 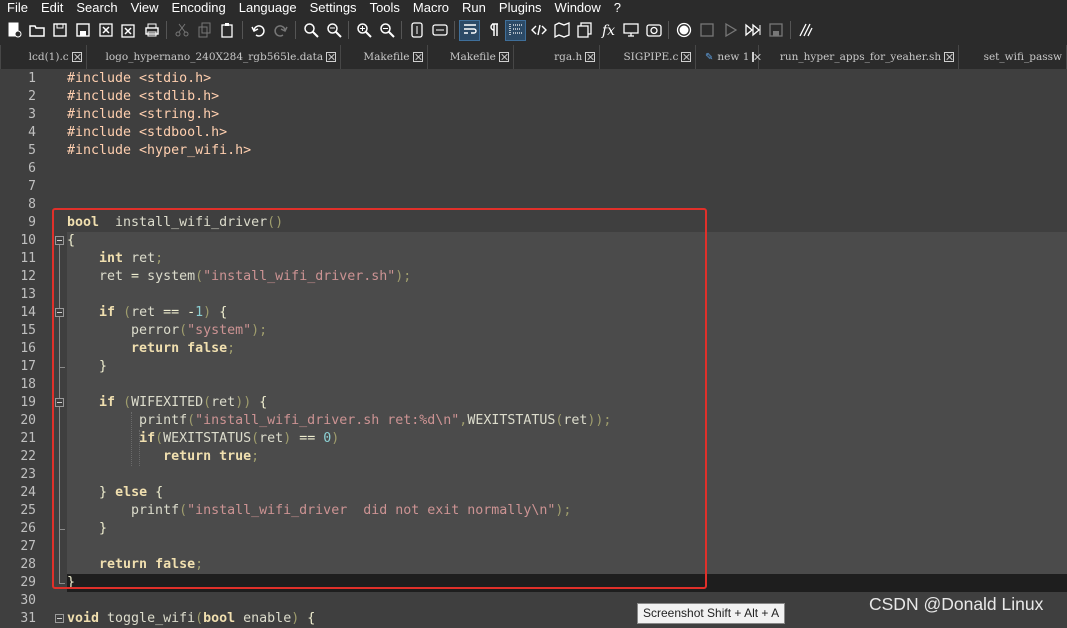 What do you see at coordinates (333, 8) in the screenshot?
I see `menu-item-settings: Settings` at bounding box center [333, 8].